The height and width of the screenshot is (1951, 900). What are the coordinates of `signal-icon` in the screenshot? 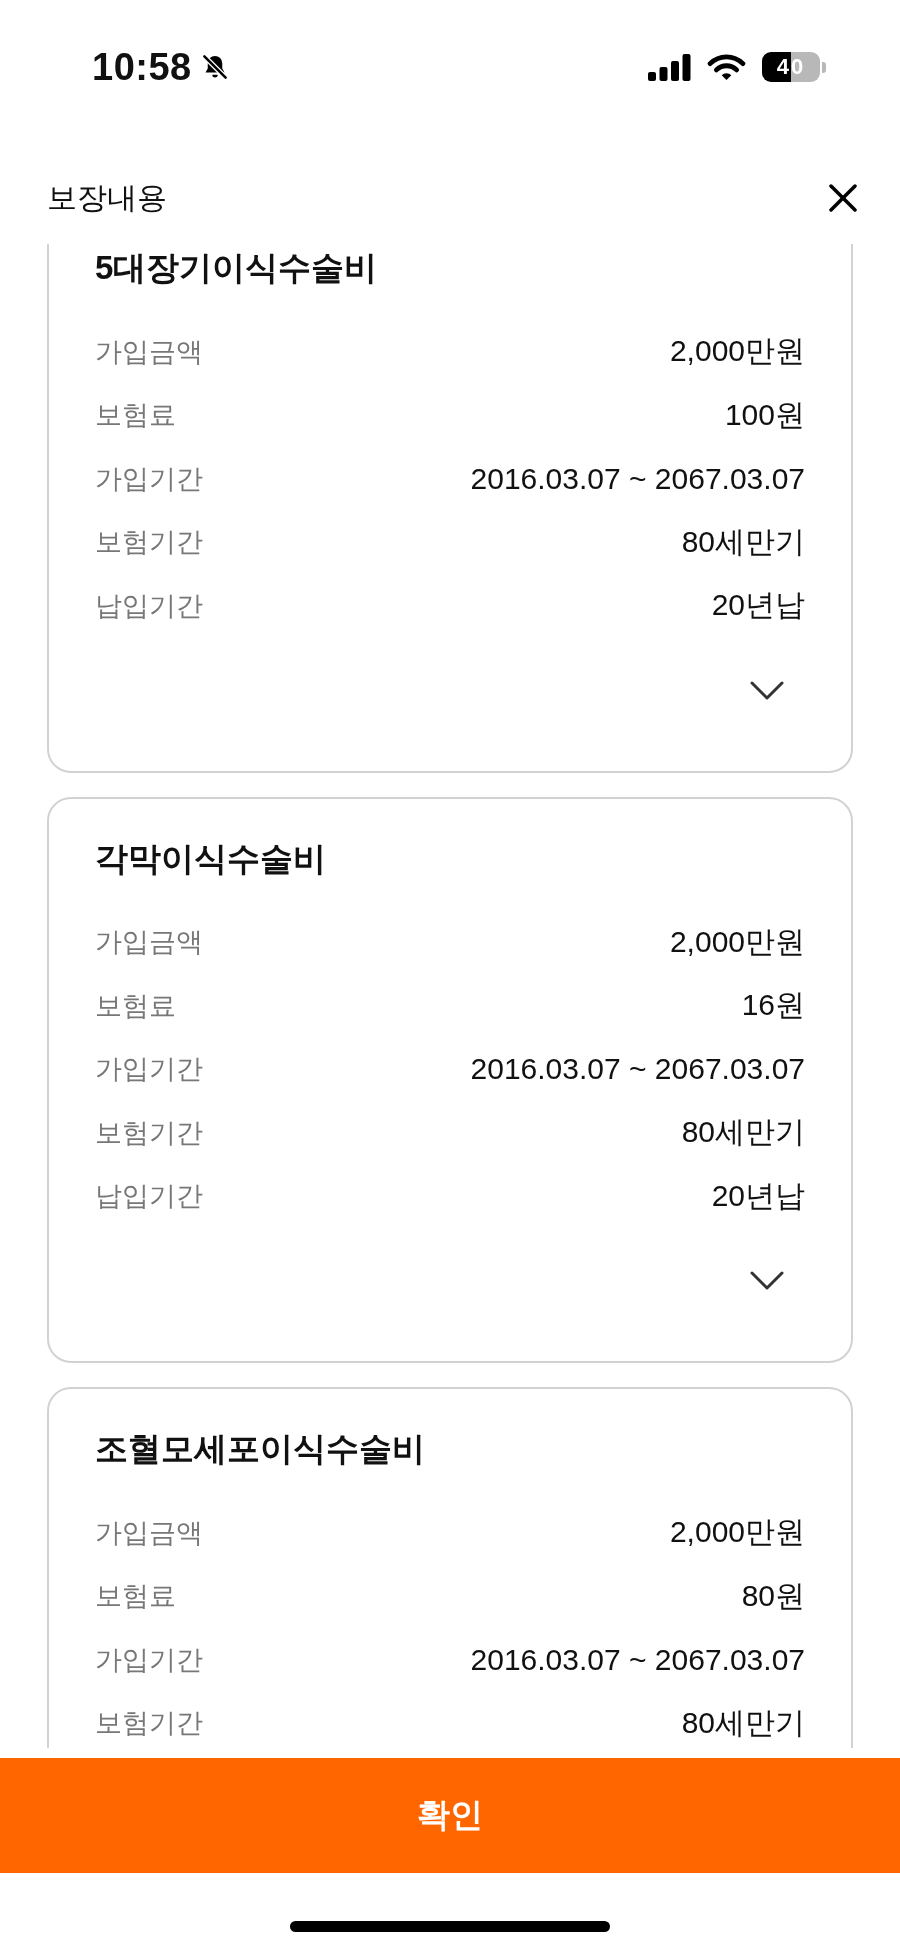 It's located at (669, 67).